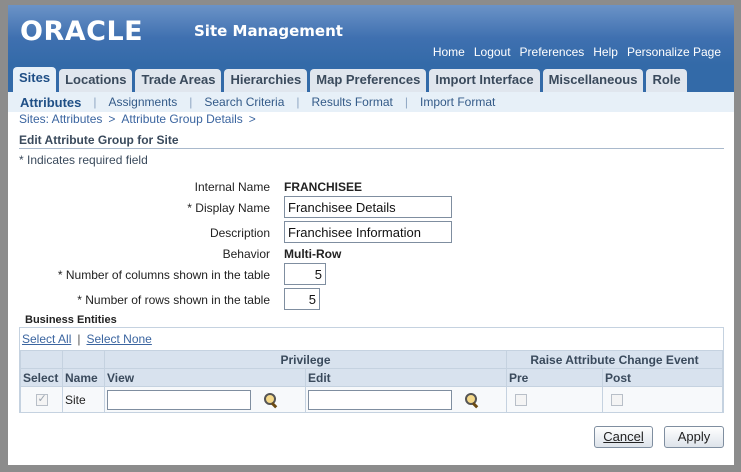 Image resolution: width=741 pixels, height=472 pixels. I want to click on header-privilege: Privilege, so click(305, 359).